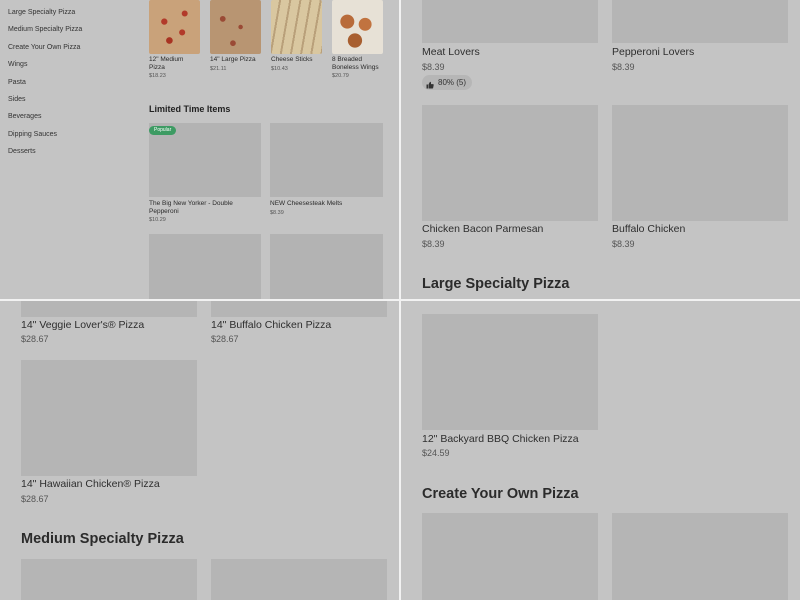  What do you see at coordinates (45, 147) in the screenshot?
I see `category-link-desserts: Desserts` at bounding box center [45, 147].